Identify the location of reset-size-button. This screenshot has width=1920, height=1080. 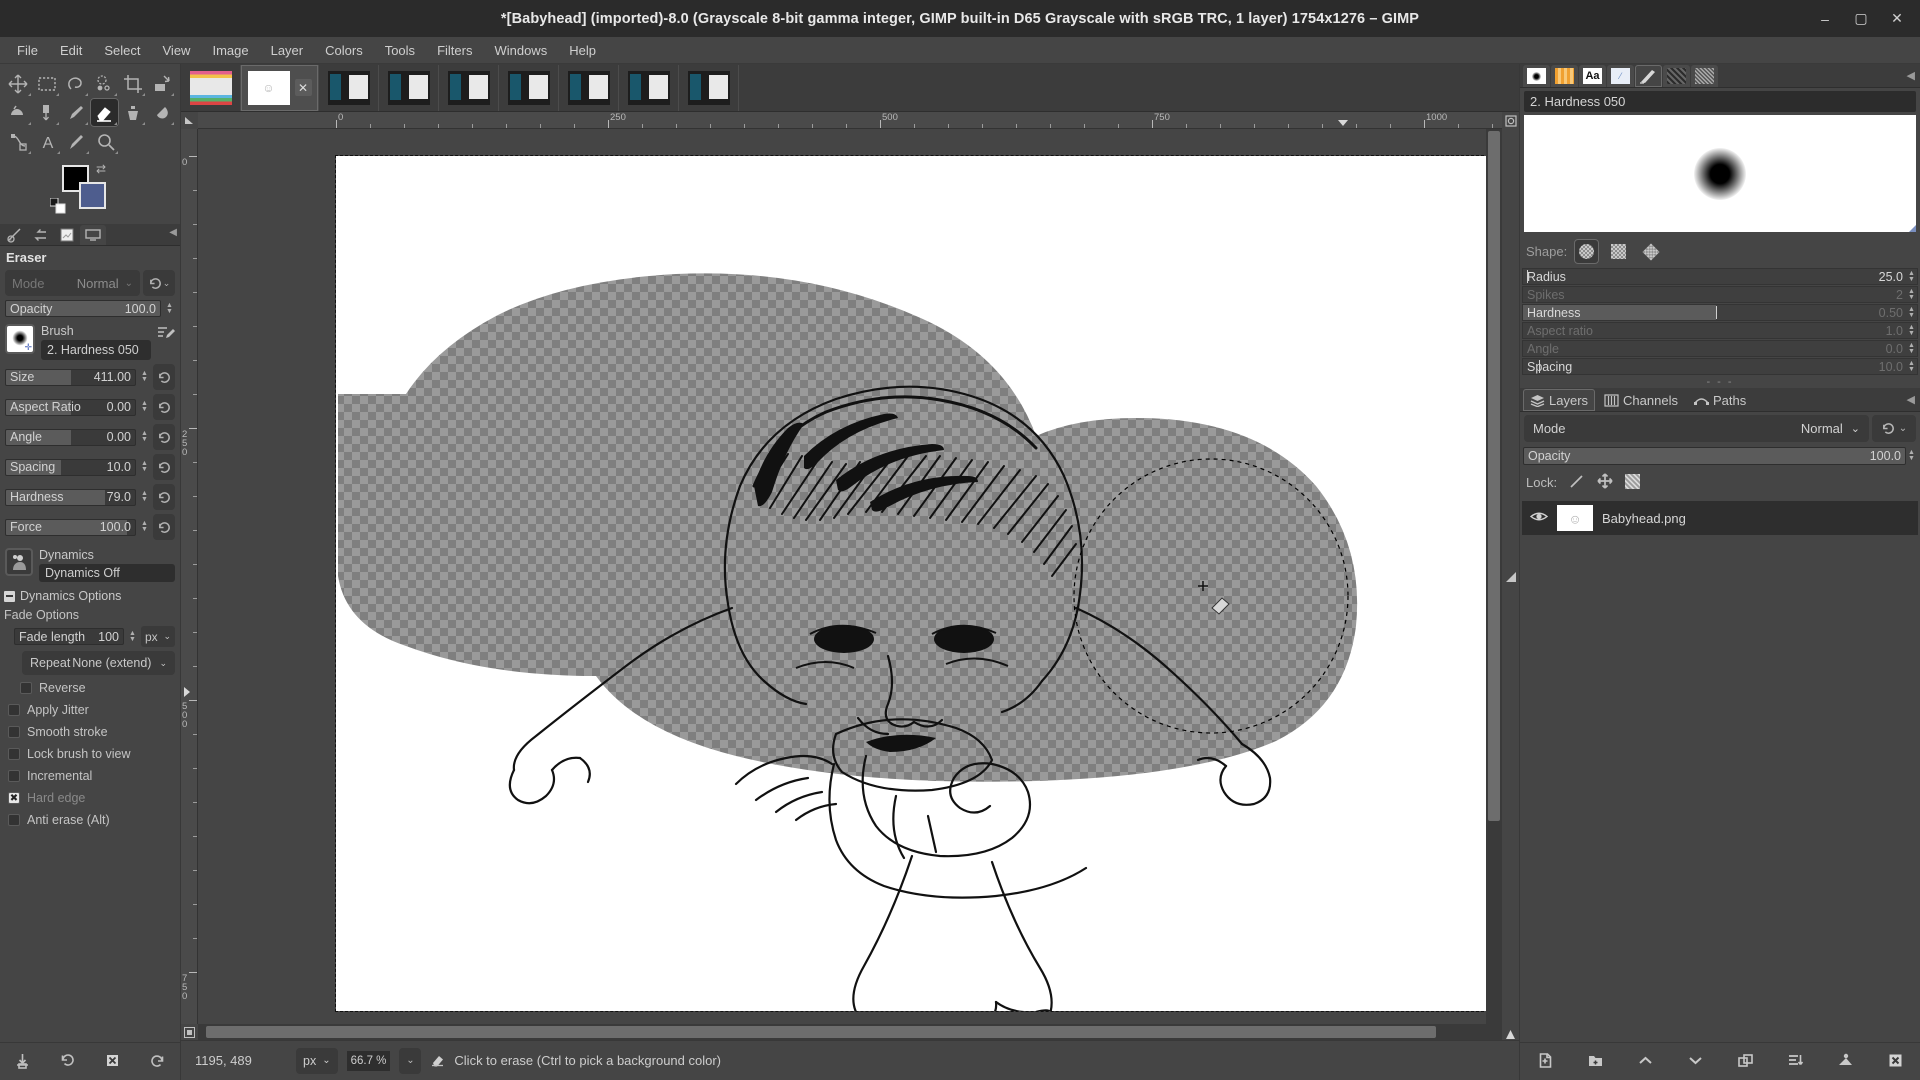
(164, 377).